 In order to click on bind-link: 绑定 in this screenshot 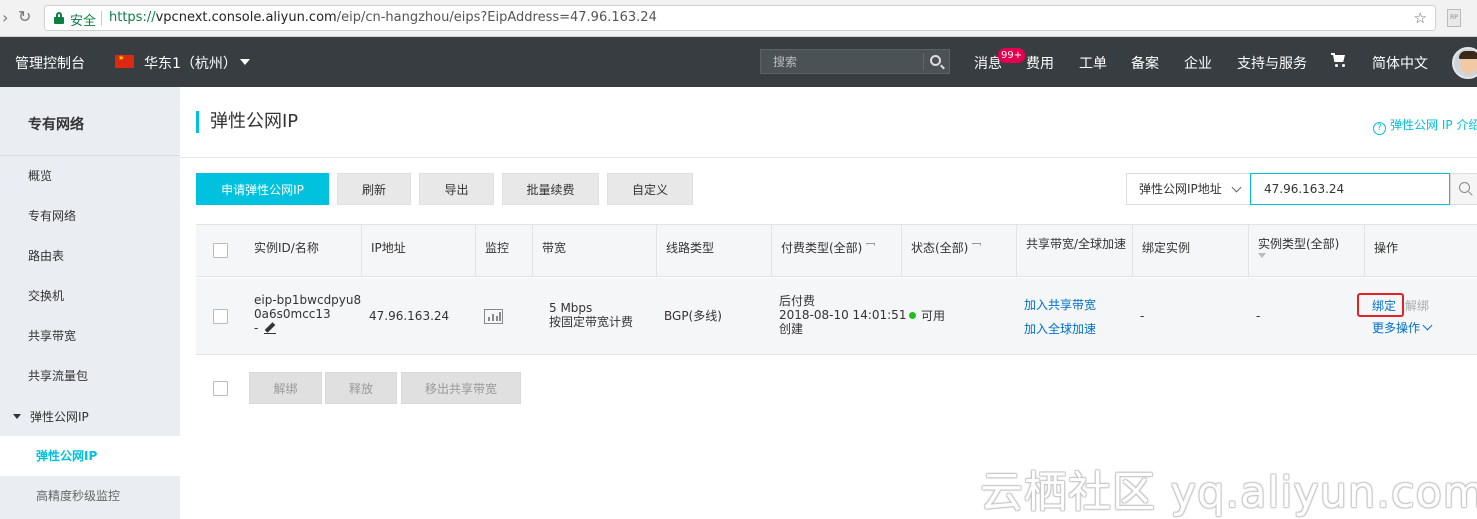, I will do `click(1384, 306)`.